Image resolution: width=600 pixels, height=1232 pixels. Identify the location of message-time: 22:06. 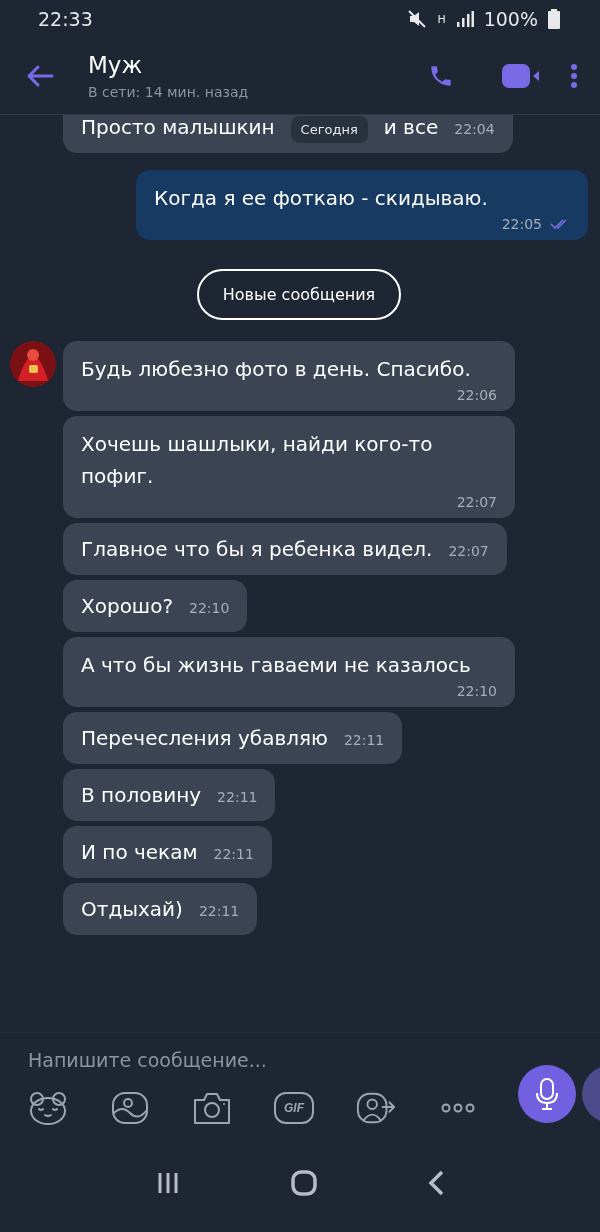
(476, 395).